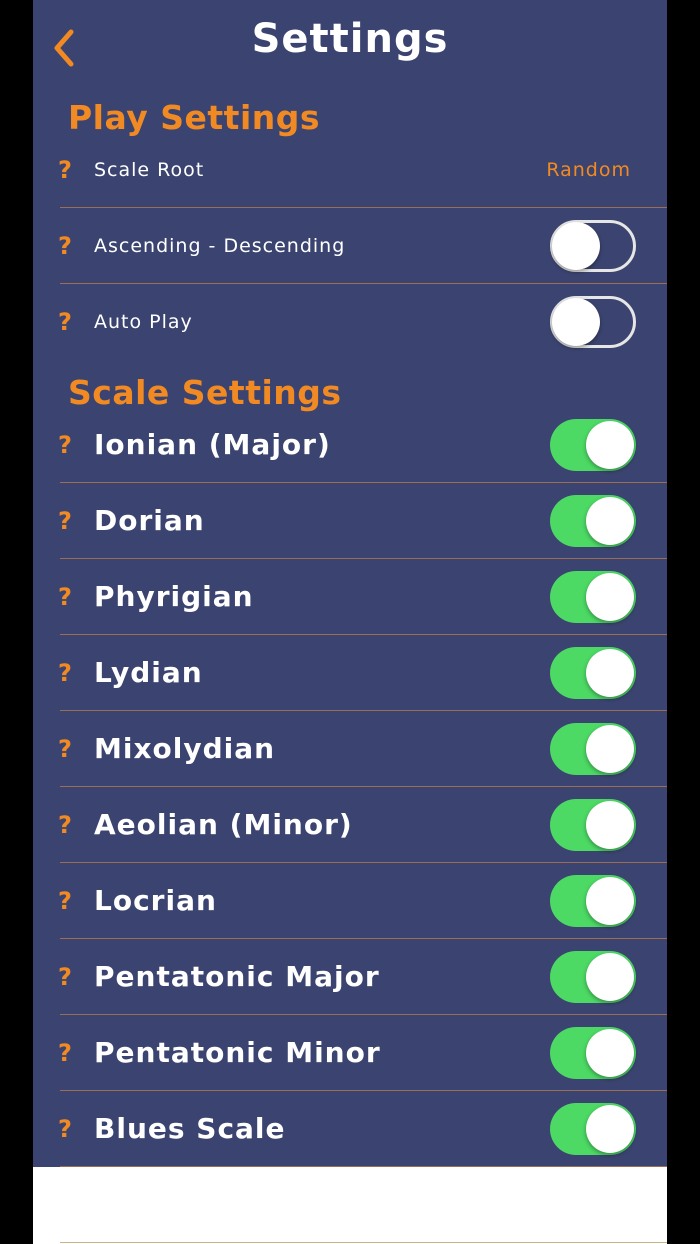 This screenshot has height=1244, width=700. I want to click on auto-play-row: ? Auto Play, so click(350, 322).